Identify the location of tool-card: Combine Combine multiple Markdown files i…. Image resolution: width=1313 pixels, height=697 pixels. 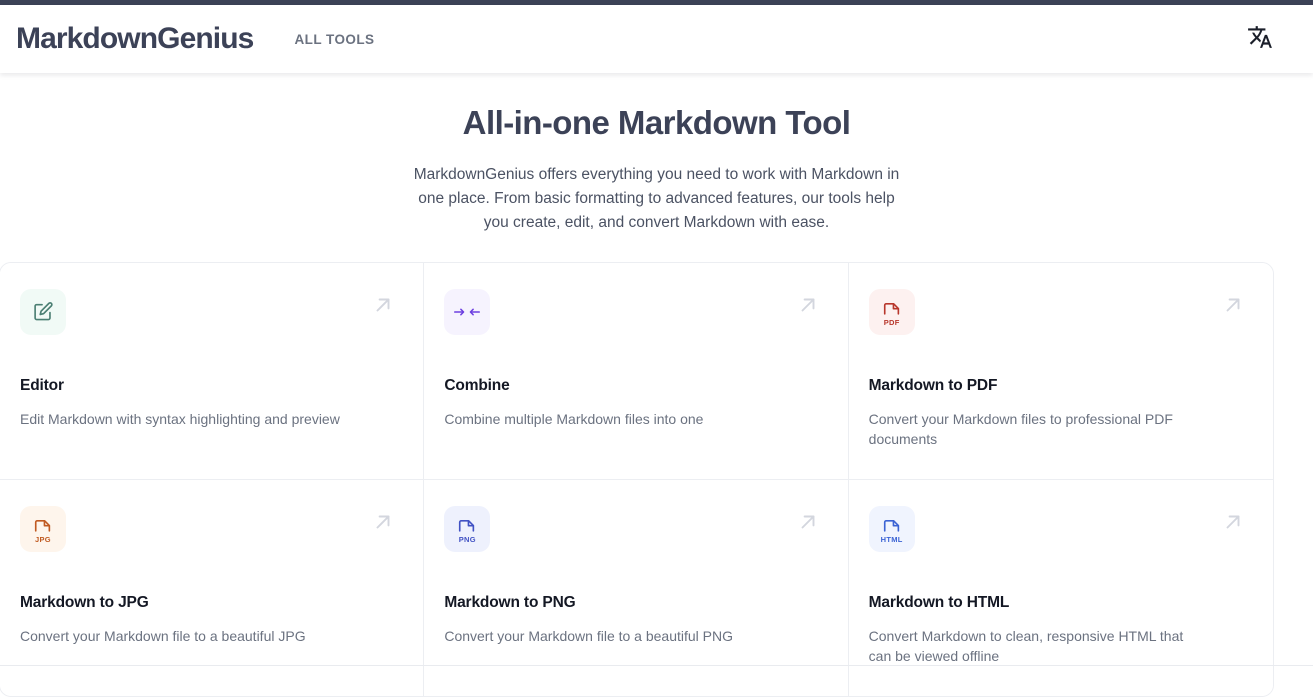
(636, 371).